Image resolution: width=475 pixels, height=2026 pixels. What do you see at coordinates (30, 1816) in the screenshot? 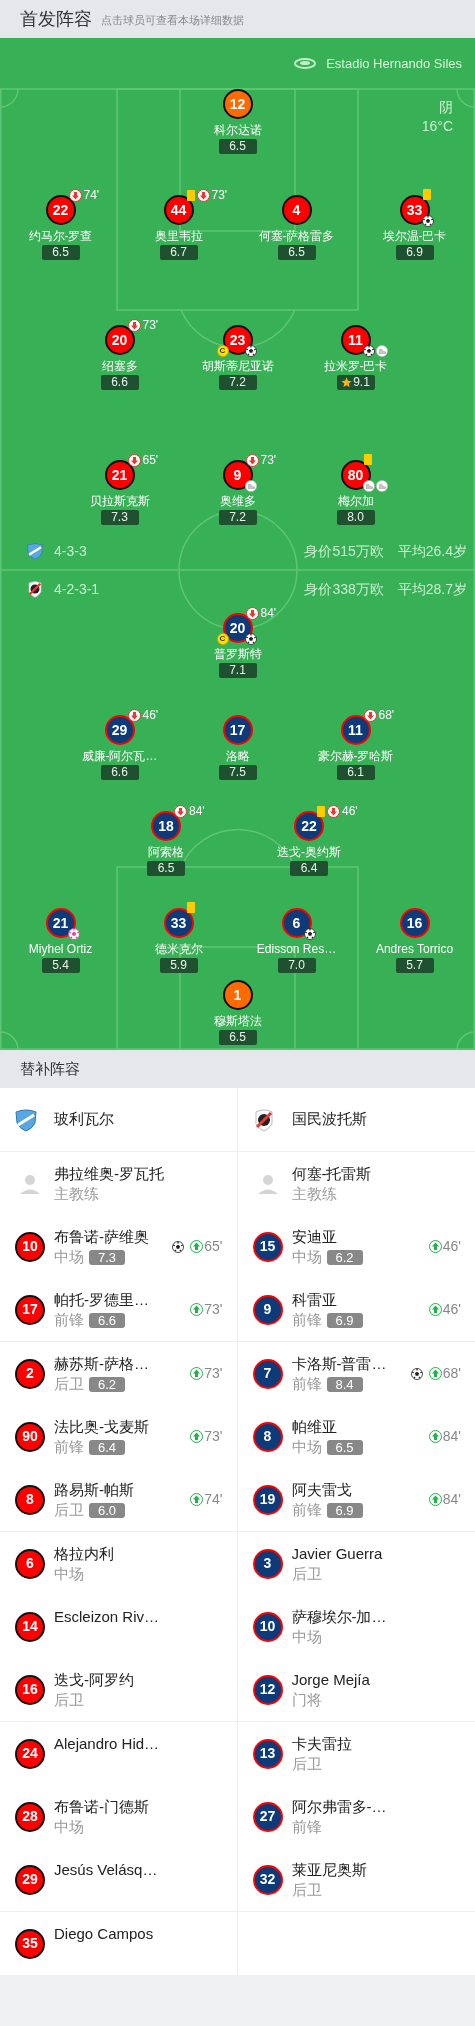
I see `player-number: 28` at bounding box center [30, 1816].